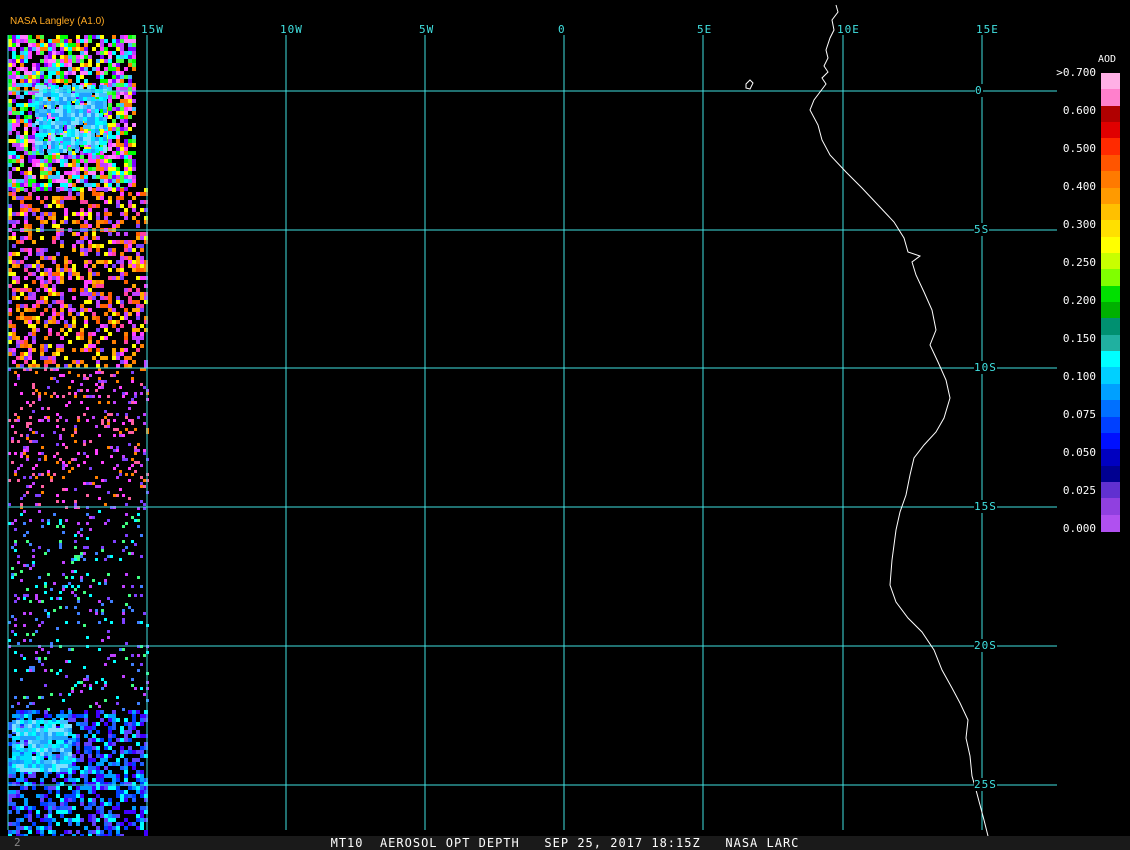 The image size is (1130, 850). What do you see at coordinates (985, 784) in the screenshot?
I see `lat-label: 25S` at bounding box center [985, 784].